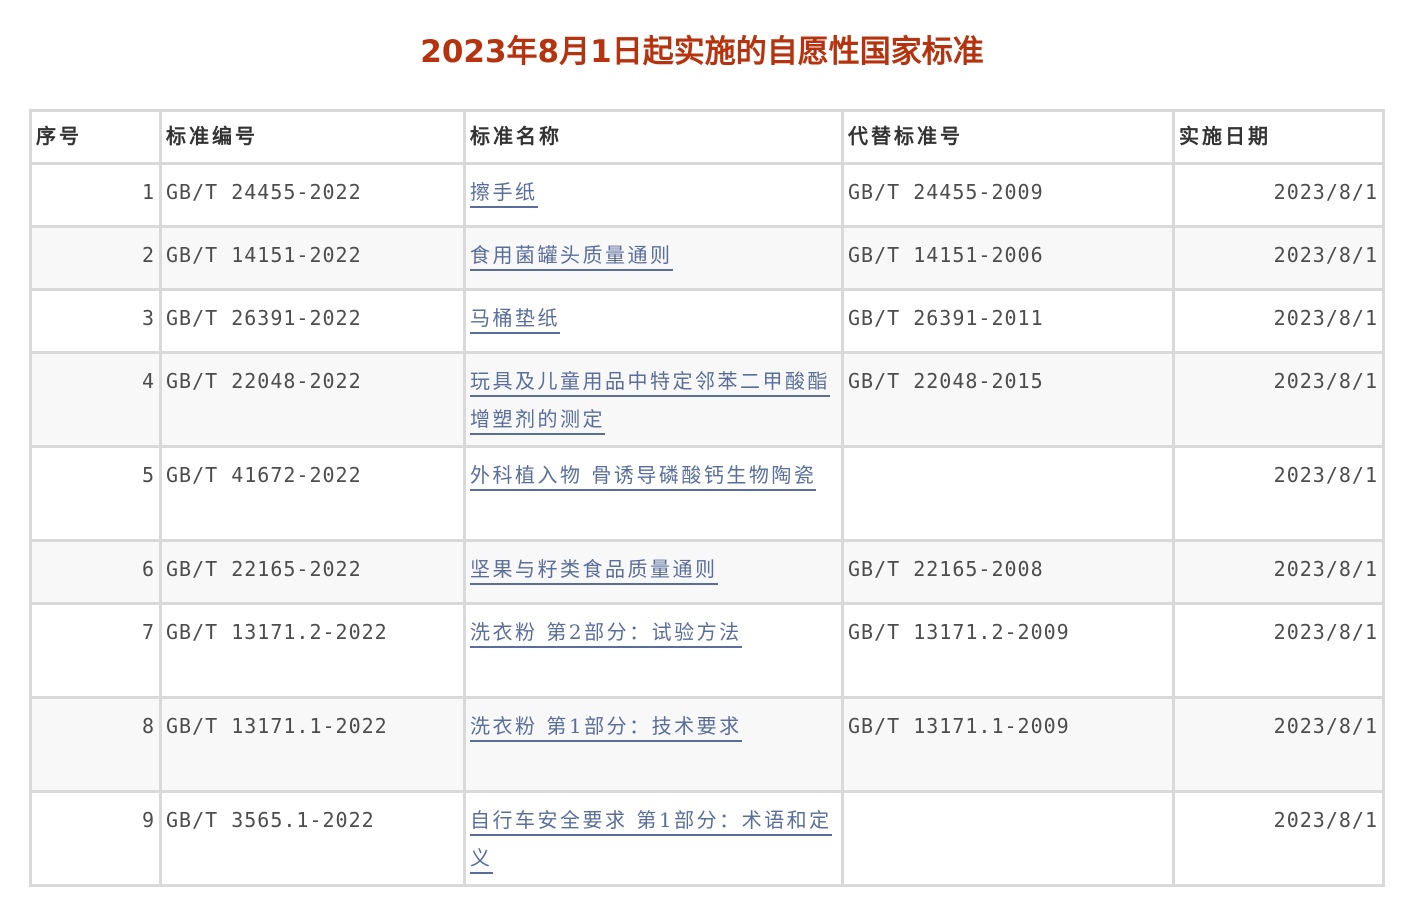 The width and height of the screenshot is (1404, 902). What do you see at coordinates (312, 744) in the screenshot?
I see `row-standard-code: GB/T 13171.1-2022` at bounding box center [312, 744].